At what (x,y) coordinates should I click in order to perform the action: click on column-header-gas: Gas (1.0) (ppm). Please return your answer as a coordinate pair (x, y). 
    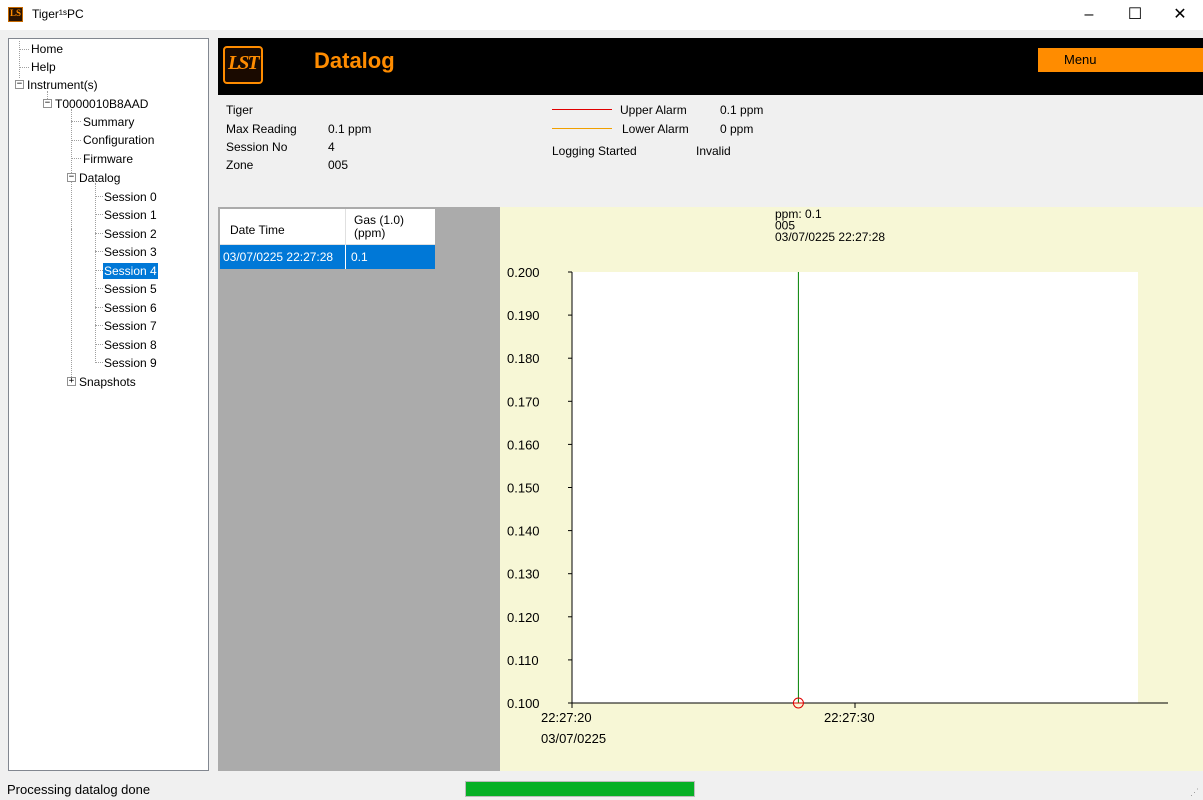
    Looking at the image, I should click on (390, 227).